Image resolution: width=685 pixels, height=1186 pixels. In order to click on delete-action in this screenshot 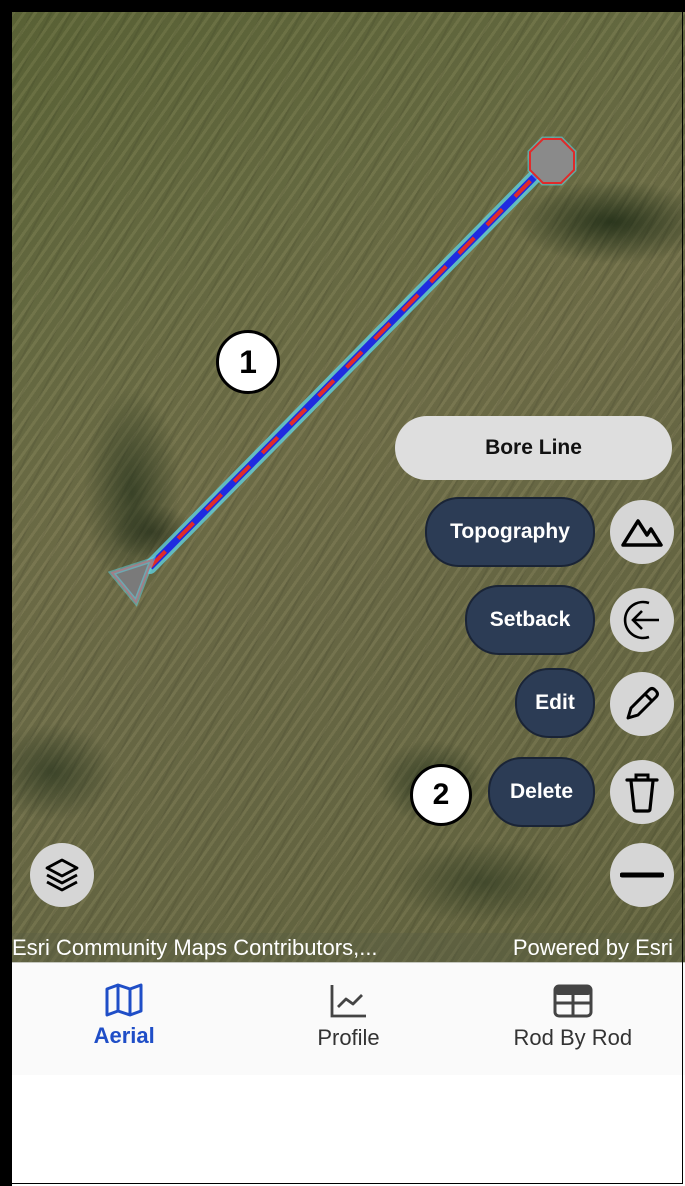, I will do `click(642, 792)`.